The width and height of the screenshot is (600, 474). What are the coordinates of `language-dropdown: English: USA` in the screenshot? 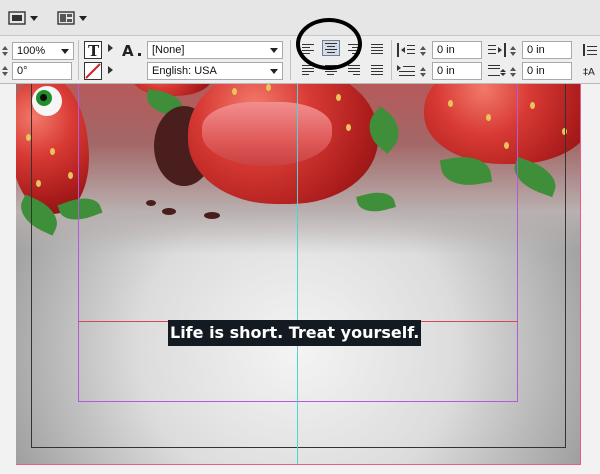 It's located at (215, 71).